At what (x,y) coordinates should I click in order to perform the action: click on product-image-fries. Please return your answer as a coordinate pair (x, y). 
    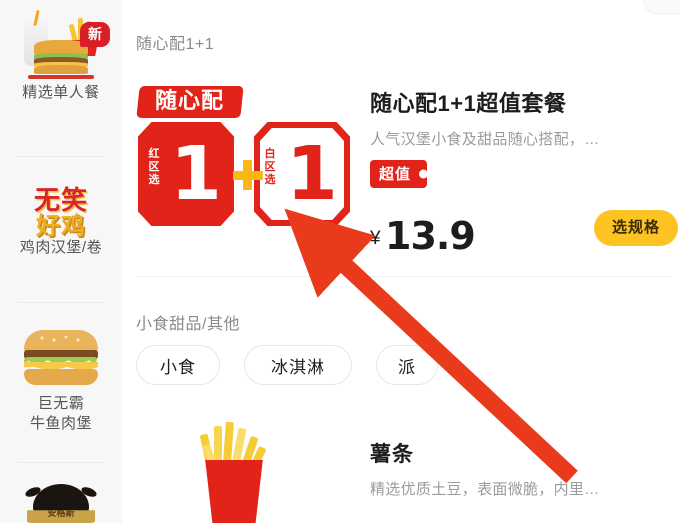
    Looking at the image, I should click on (237, 471).